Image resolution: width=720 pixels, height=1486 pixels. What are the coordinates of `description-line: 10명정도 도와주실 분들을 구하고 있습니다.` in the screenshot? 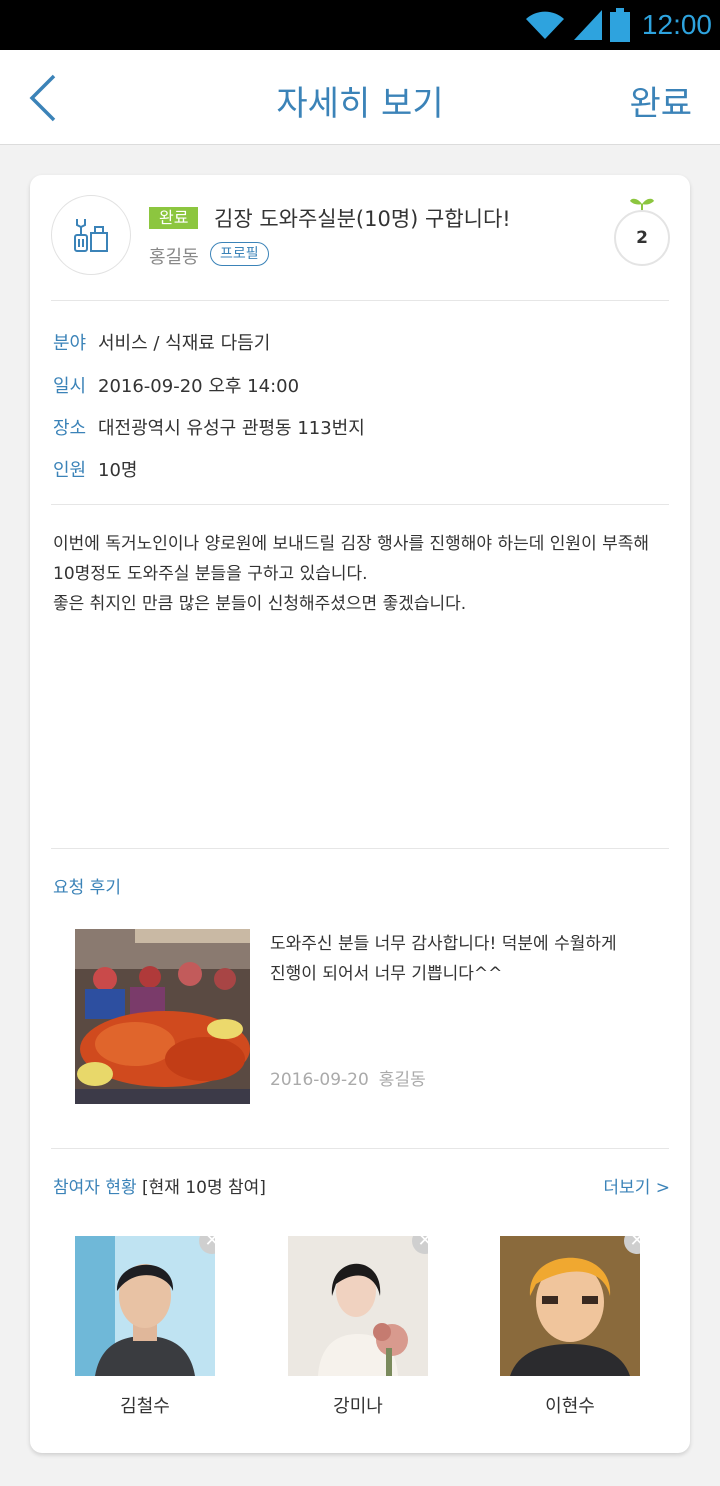 It's located at (210, 574).